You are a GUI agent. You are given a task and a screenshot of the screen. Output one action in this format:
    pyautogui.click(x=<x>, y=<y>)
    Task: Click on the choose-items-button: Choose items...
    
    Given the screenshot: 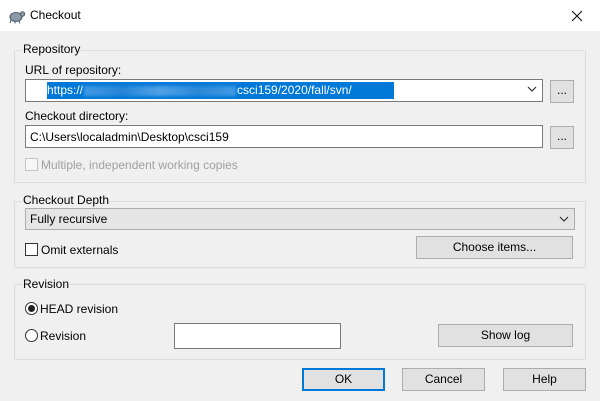 What is the action you would take?
    pyautogui.click(x=494, y=247)
    